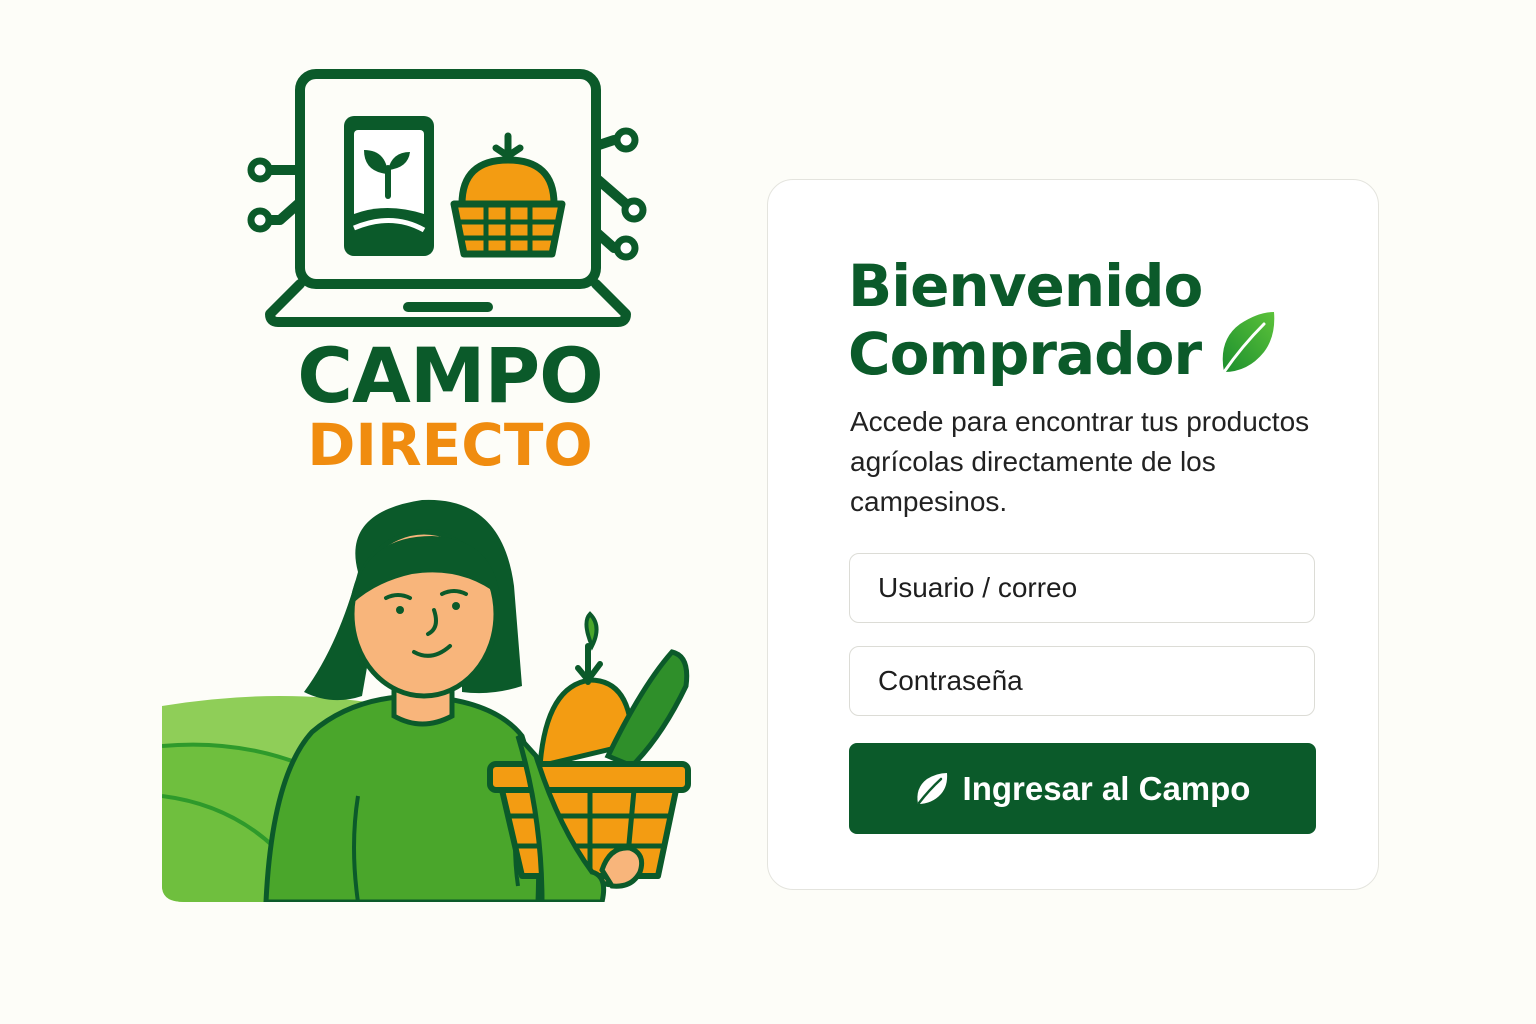  I want to click on login-submit-button: Ingresar al Campo, so click(1082, 788).